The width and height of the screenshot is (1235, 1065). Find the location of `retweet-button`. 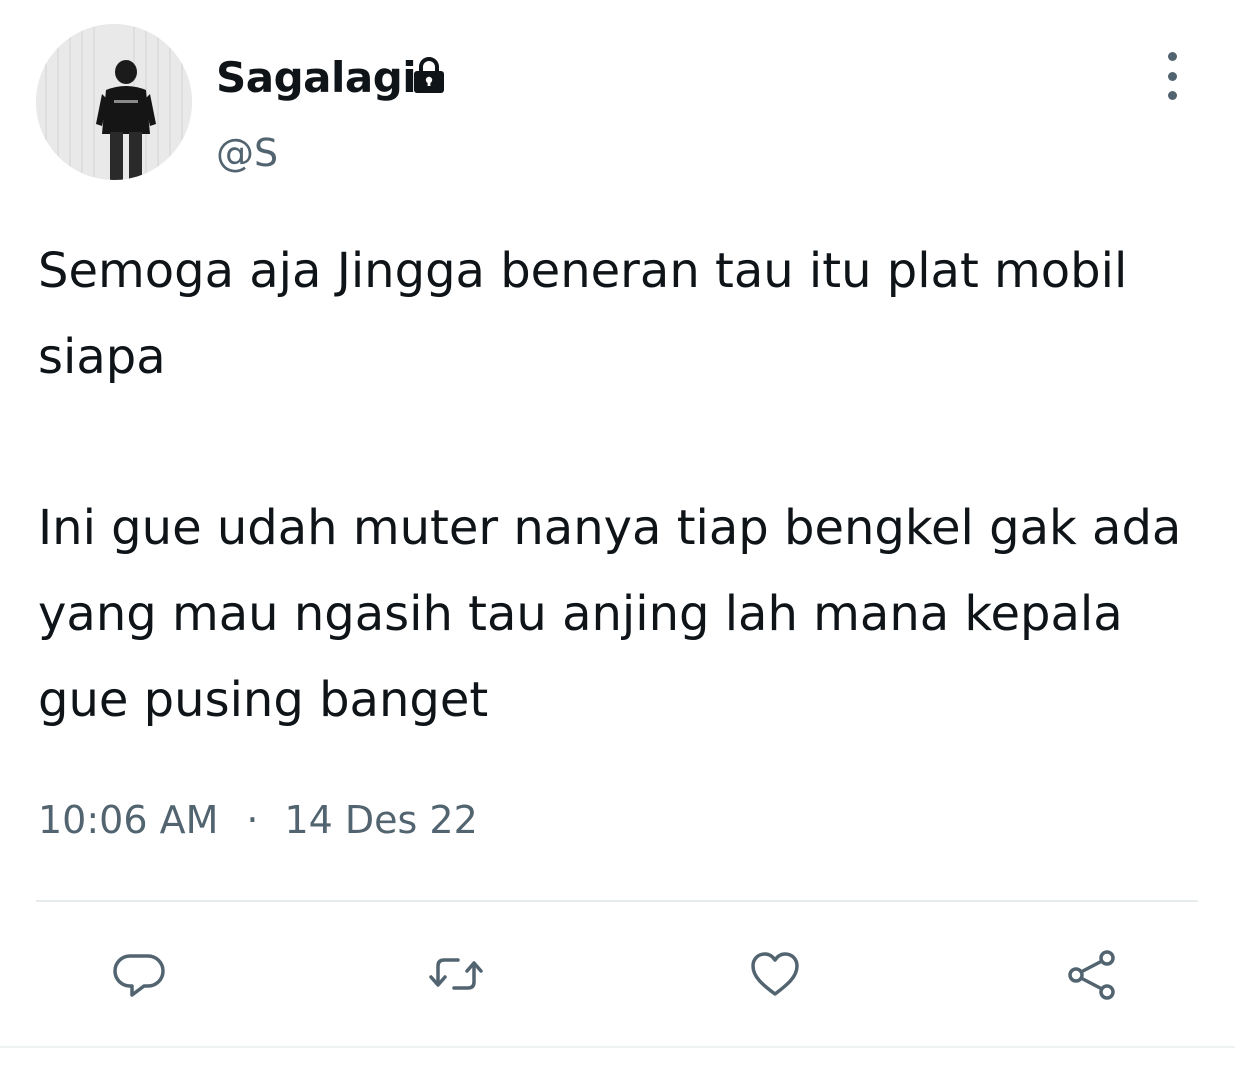

retweet-button is located at coordinates (456, 974).